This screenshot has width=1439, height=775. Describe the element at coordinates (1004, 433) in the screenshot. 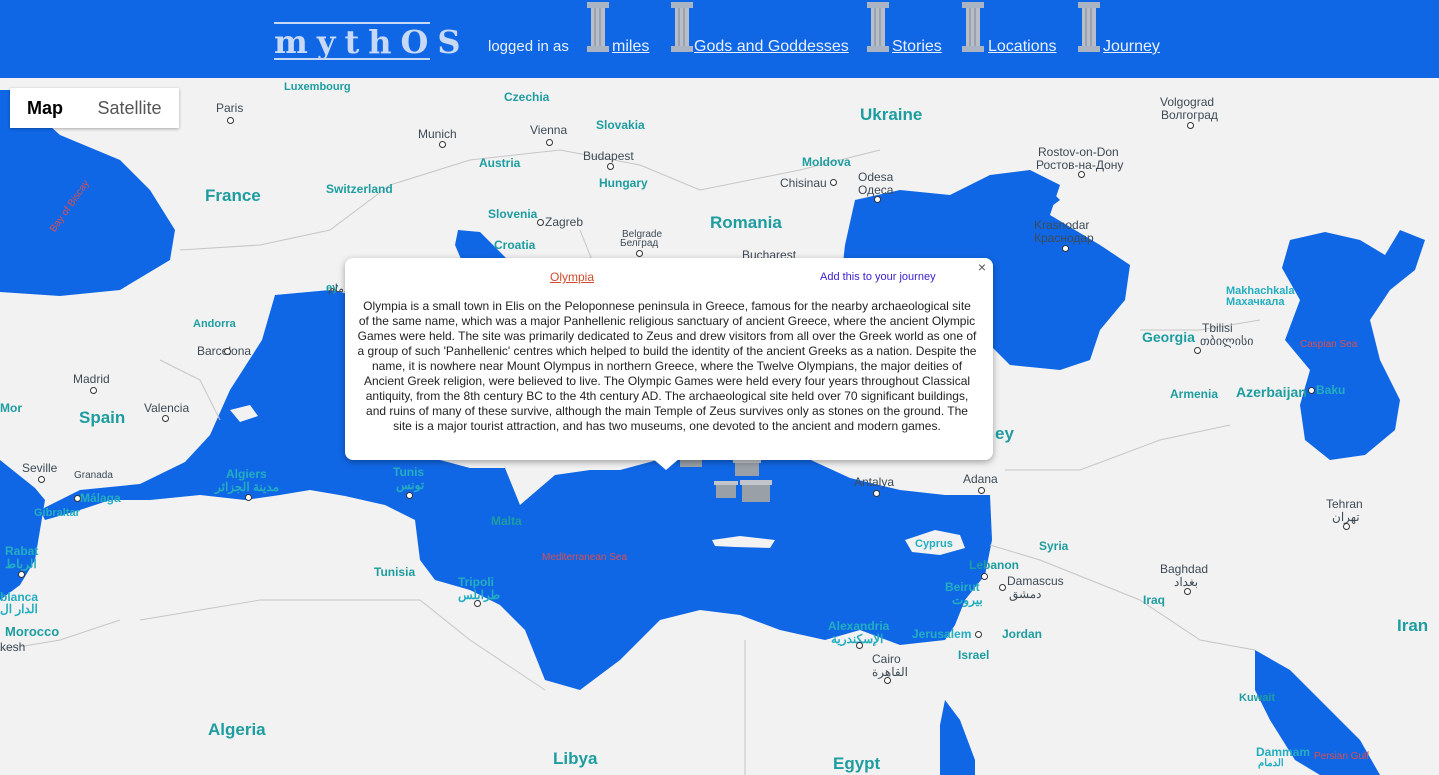

I see `country-label: ey` at that location.